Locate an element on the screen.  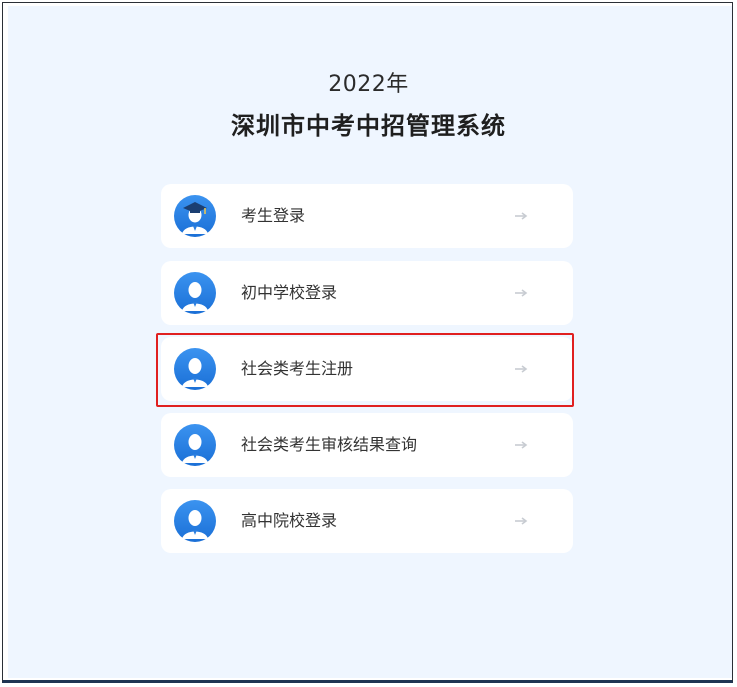
graduate-avatar-icon is located at coordinates (195, 216).